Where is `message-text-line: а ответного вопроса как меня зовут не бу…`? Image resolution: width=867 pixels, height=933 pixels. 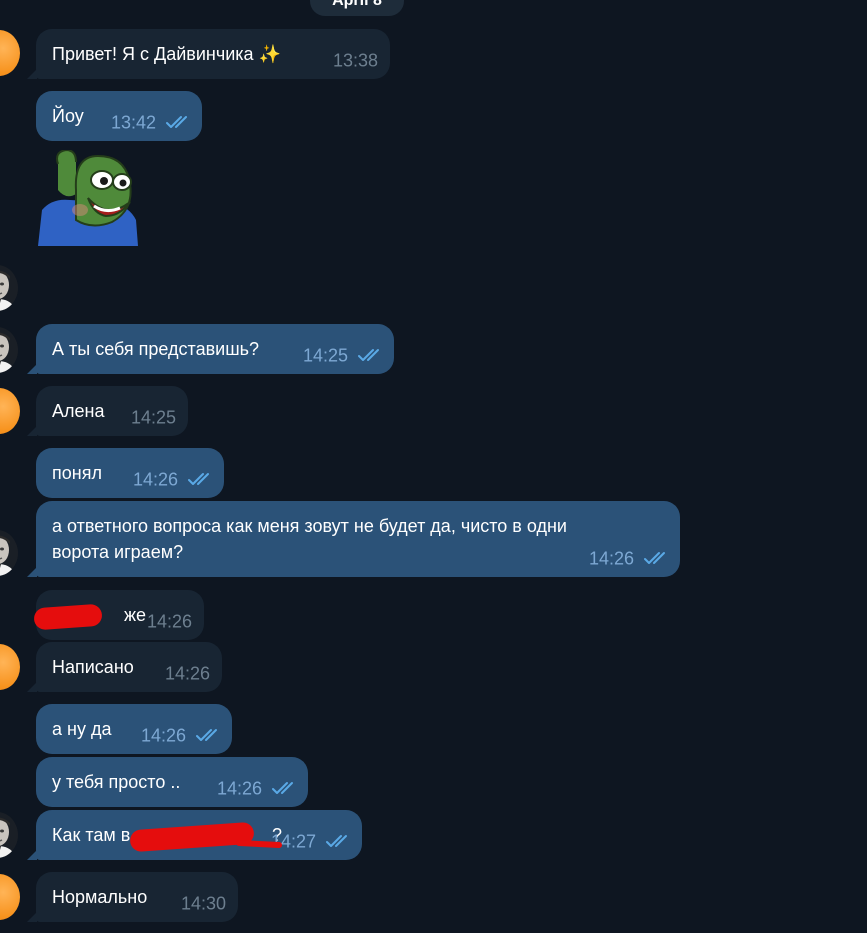 message-text-line: а ответного вопроса как меня зовут не бу… is located at coordinates (309, 526).